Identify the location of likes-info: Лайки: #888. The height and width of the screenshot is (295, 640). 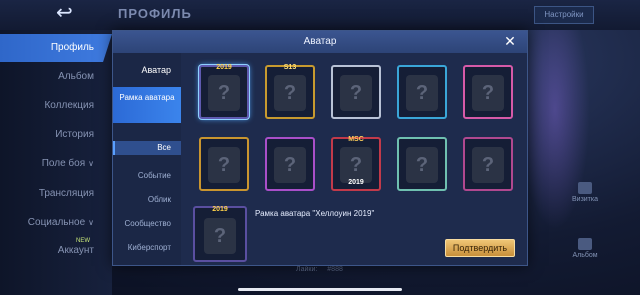
(323, 269).